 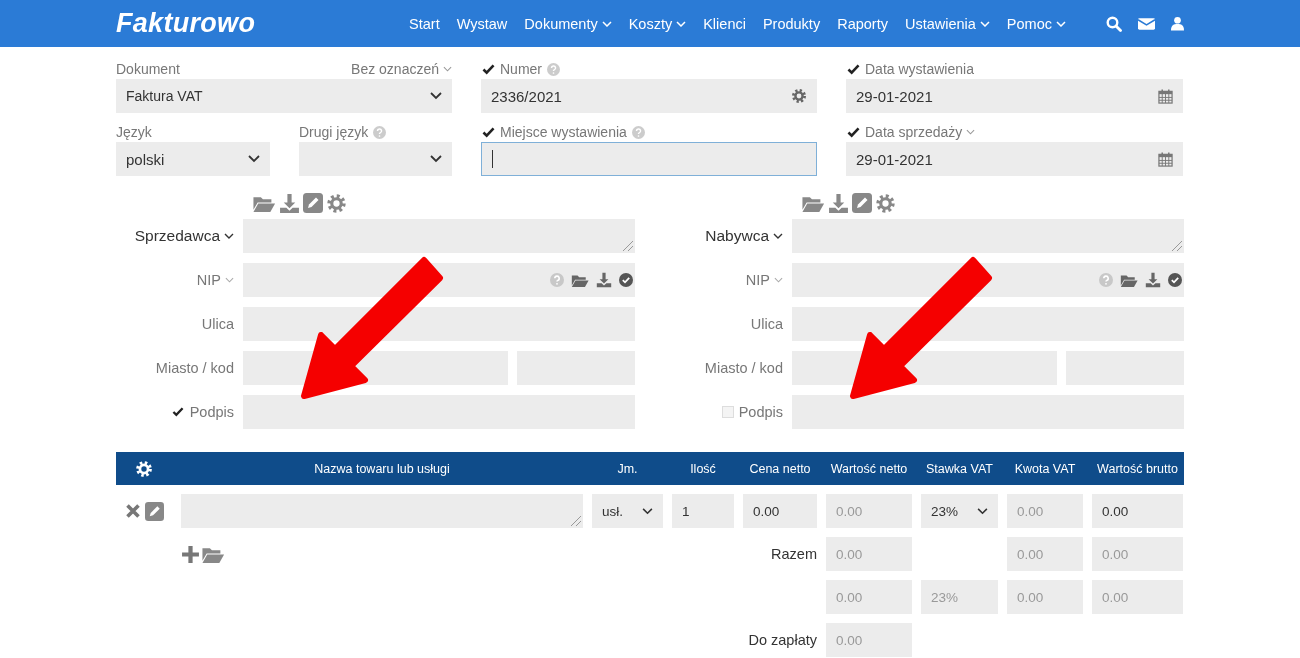 I want to click on nav-link: Koszty, so click(x=657, y=23).